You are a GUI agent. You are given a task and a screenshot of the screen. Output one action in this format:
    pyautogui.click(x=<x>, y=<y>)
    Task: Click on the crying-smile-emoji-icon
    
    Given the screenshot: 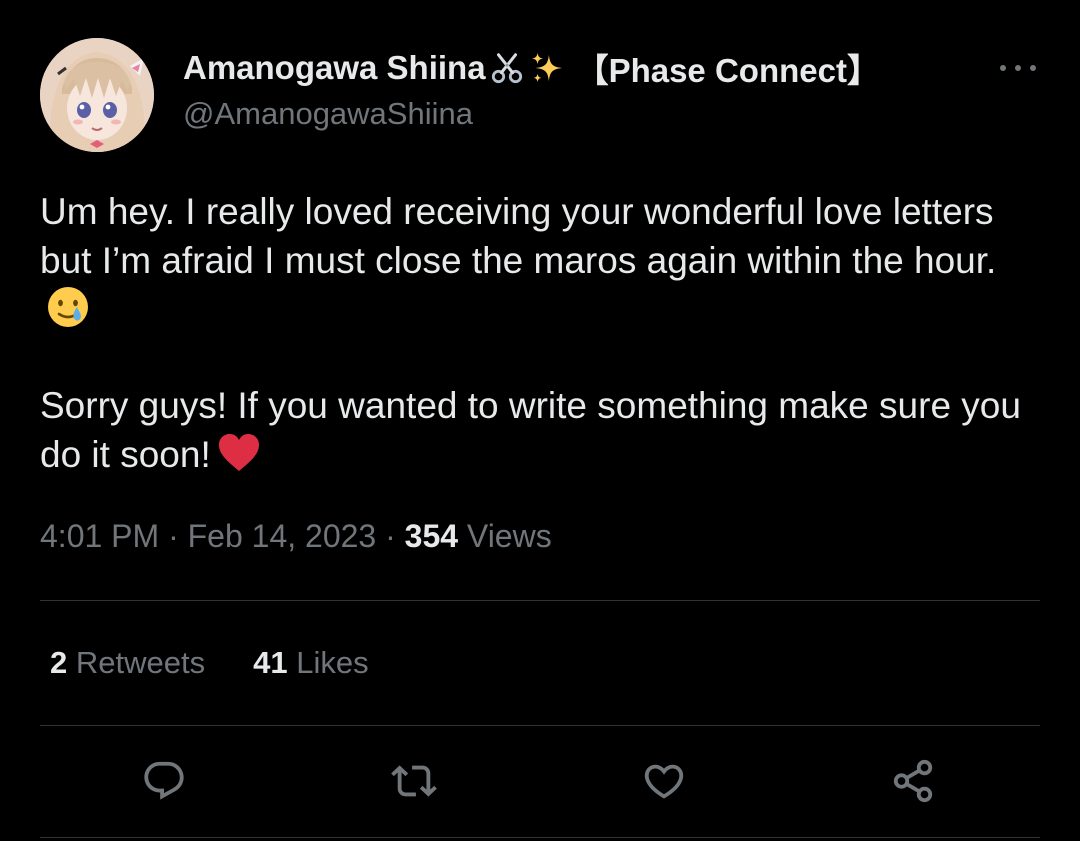 What is the action you would take?
    pyautogui.click(x=68, y=307)
    